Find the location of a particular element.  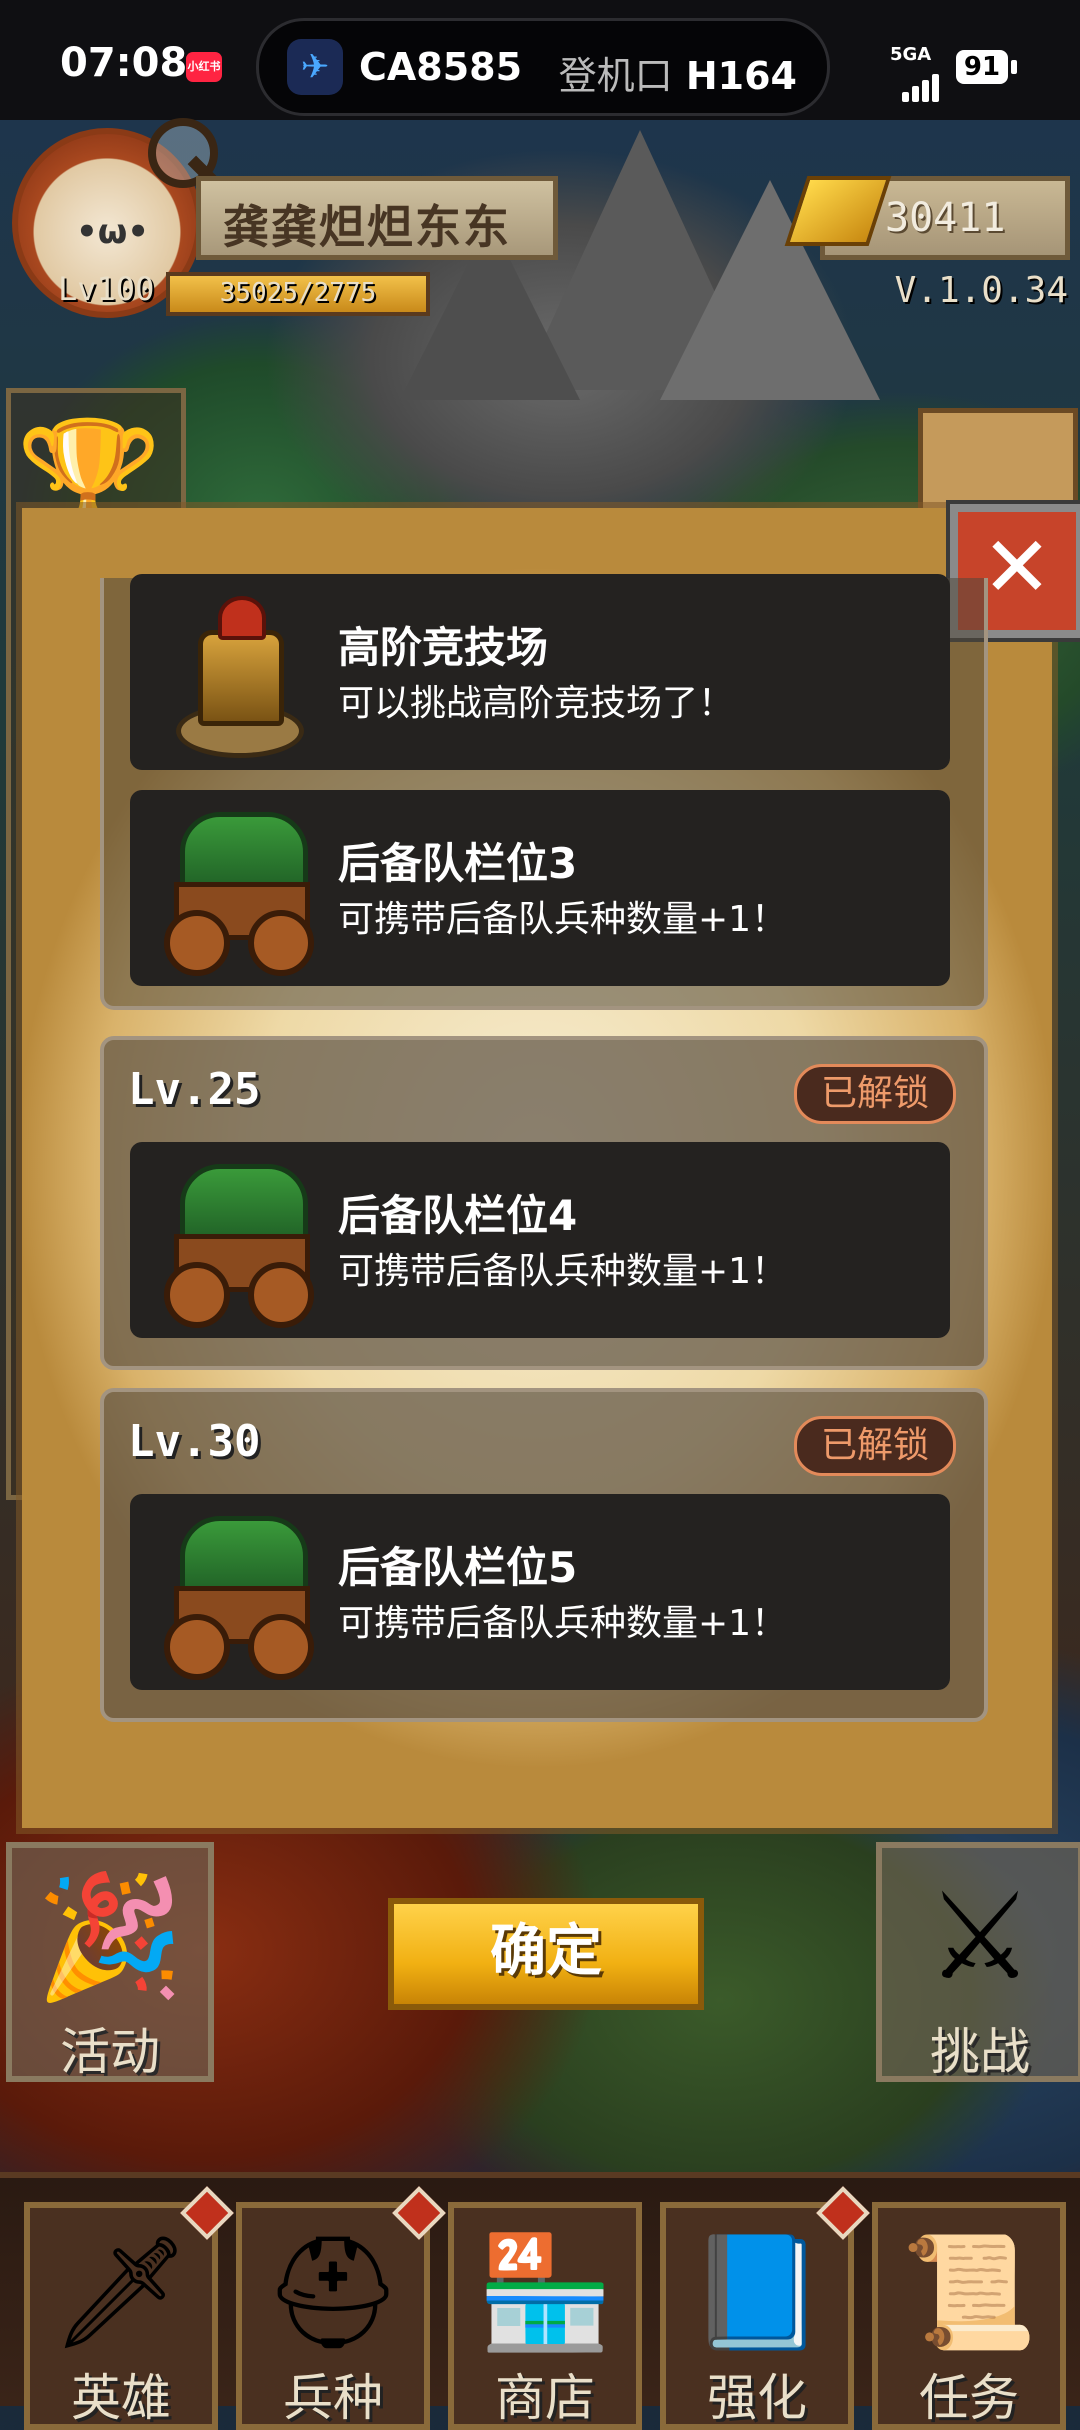

battery-icon: 91 is located at coordinates (982, 67).